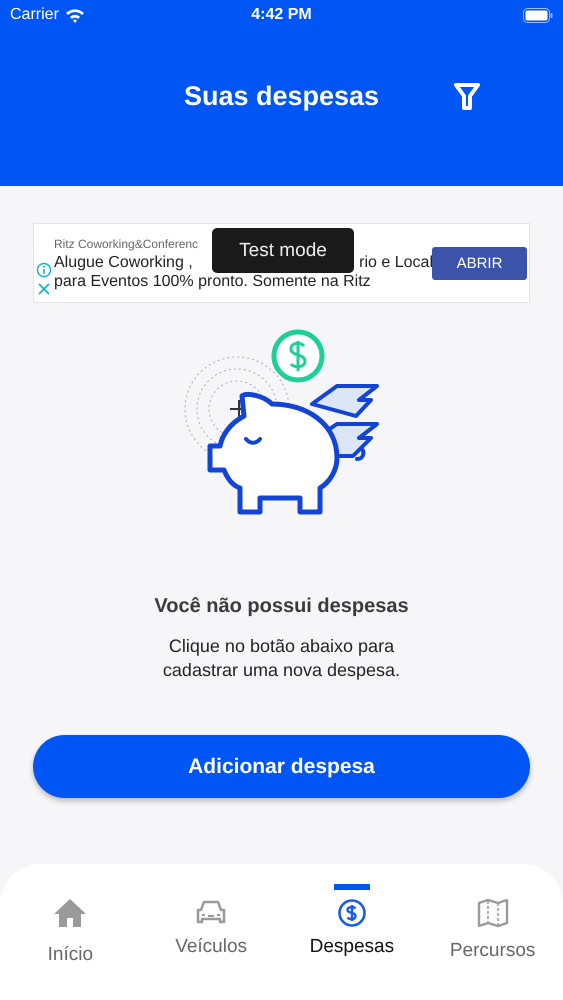  What do you see at coordinates (492, 913) in the screenshot?
I see `map-icon` at bounding box center [492, 913].